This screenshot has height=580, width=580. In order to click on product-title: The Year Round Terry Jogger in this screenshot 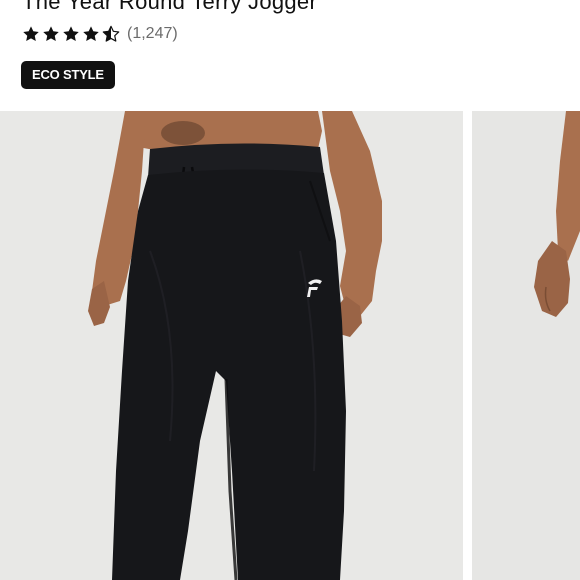, I will do `click(170, 7)`.